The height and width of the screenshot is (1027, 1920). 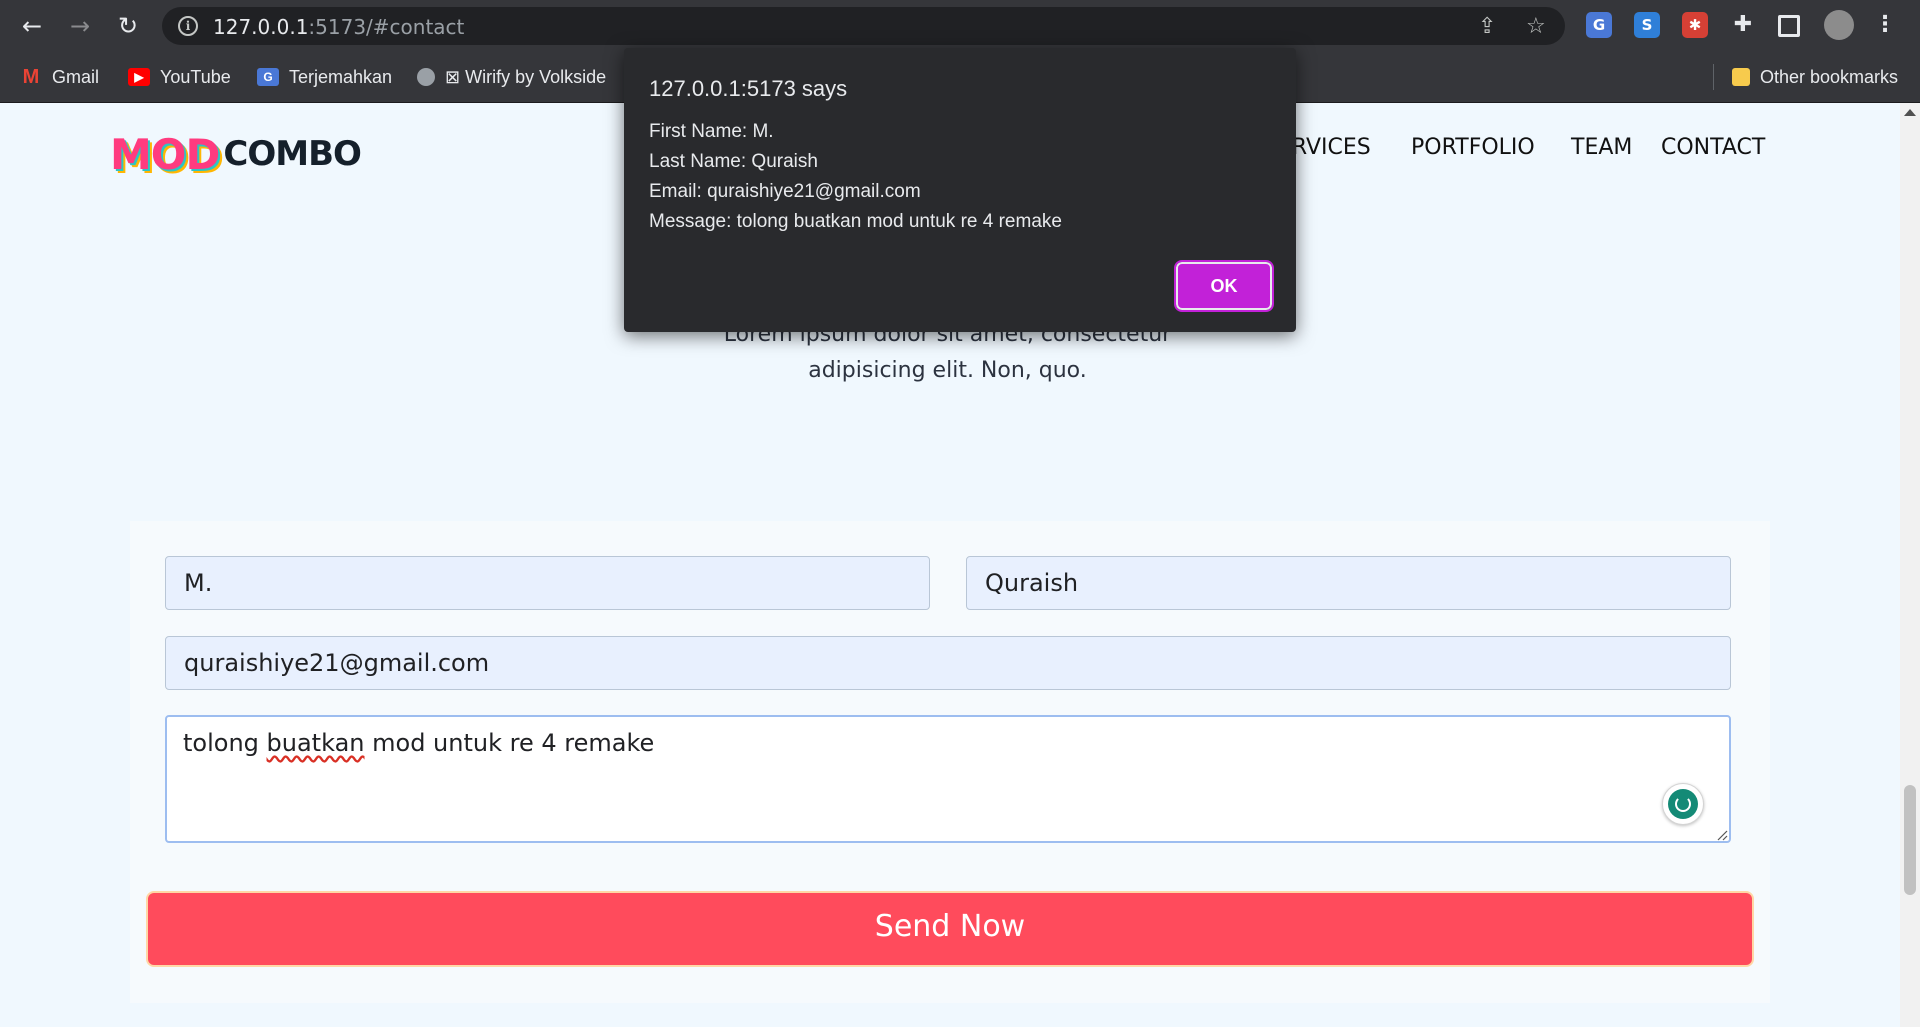 I want to click on share-icon: ⇪, so click(x=1487, y=26).